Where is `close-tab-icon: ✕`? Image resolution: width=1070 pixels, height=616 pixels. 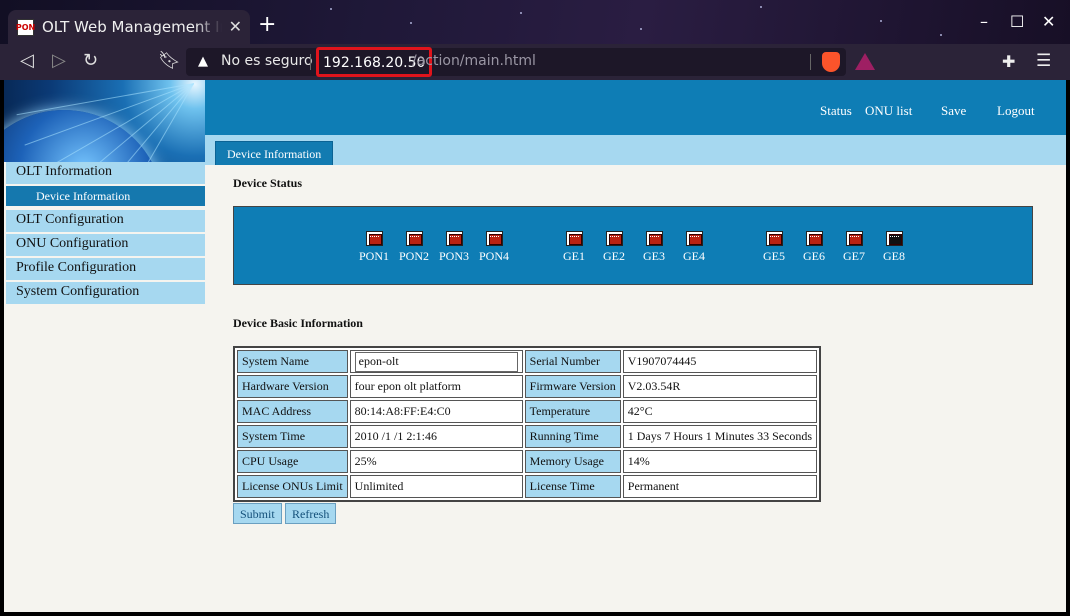
close-tab-icon: ✕ is located at coordinates (235, 26).